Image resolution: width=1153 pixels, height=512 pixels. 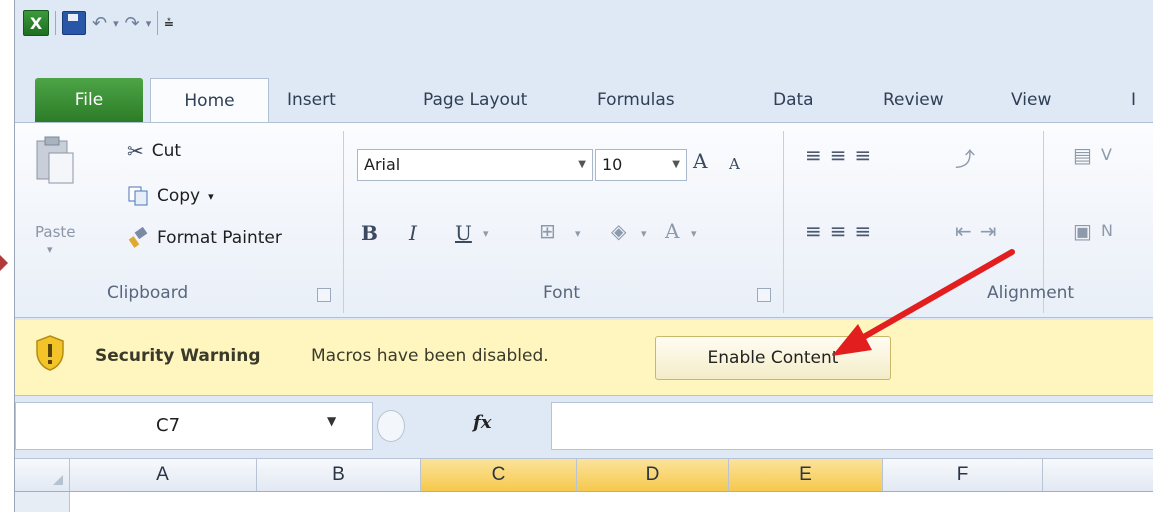 I want to click on paste-dropdown-icon: ▾, so click(x=50, y=249).